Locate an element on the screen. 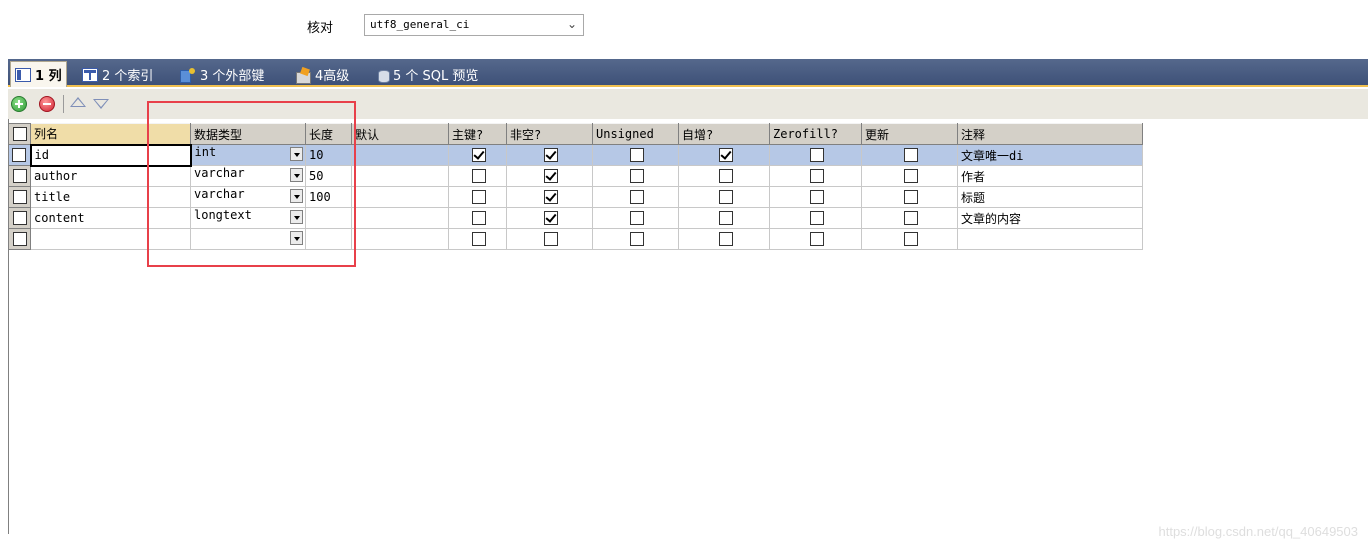 The width and height of the screenshot is (1368, 550). tab-indexes: 2 个索引 is located at coordinates (117, 74).